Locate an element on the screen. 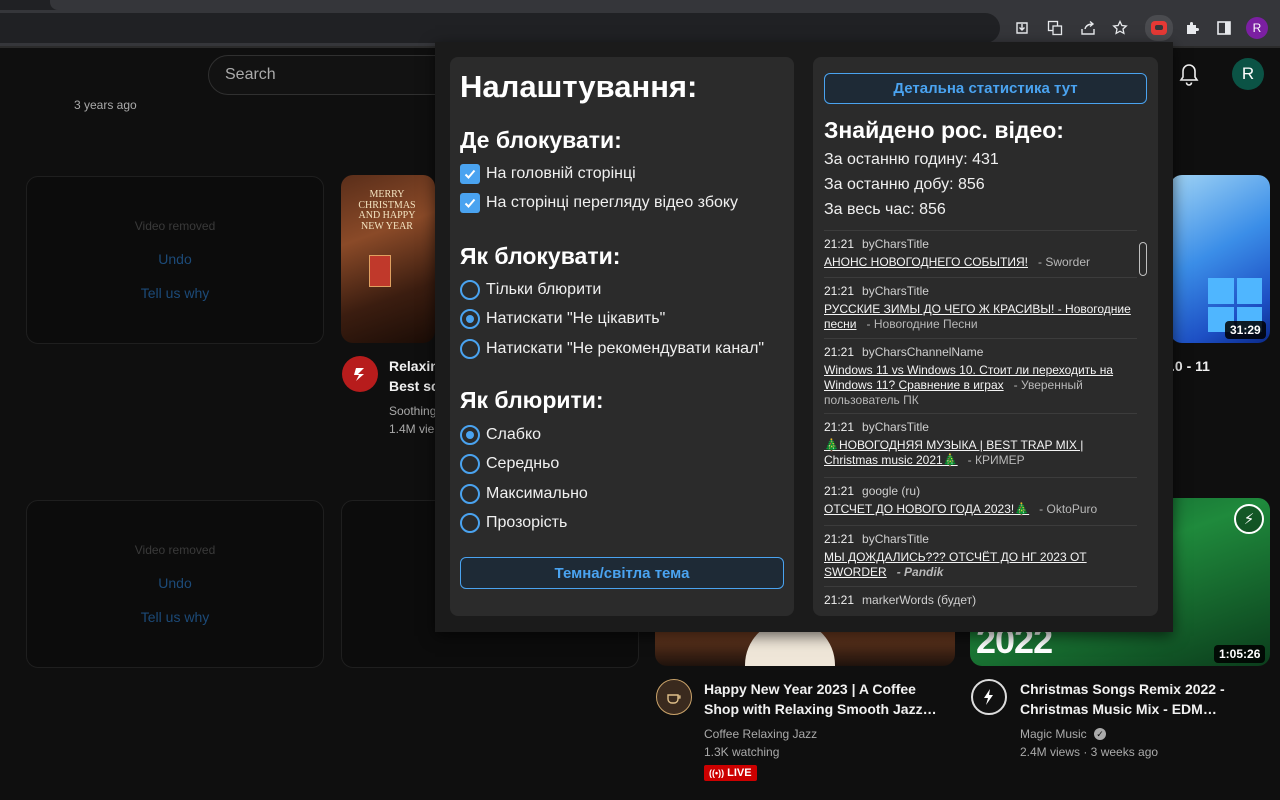  option-label: Прозорість is located at coordinates (527, 522).